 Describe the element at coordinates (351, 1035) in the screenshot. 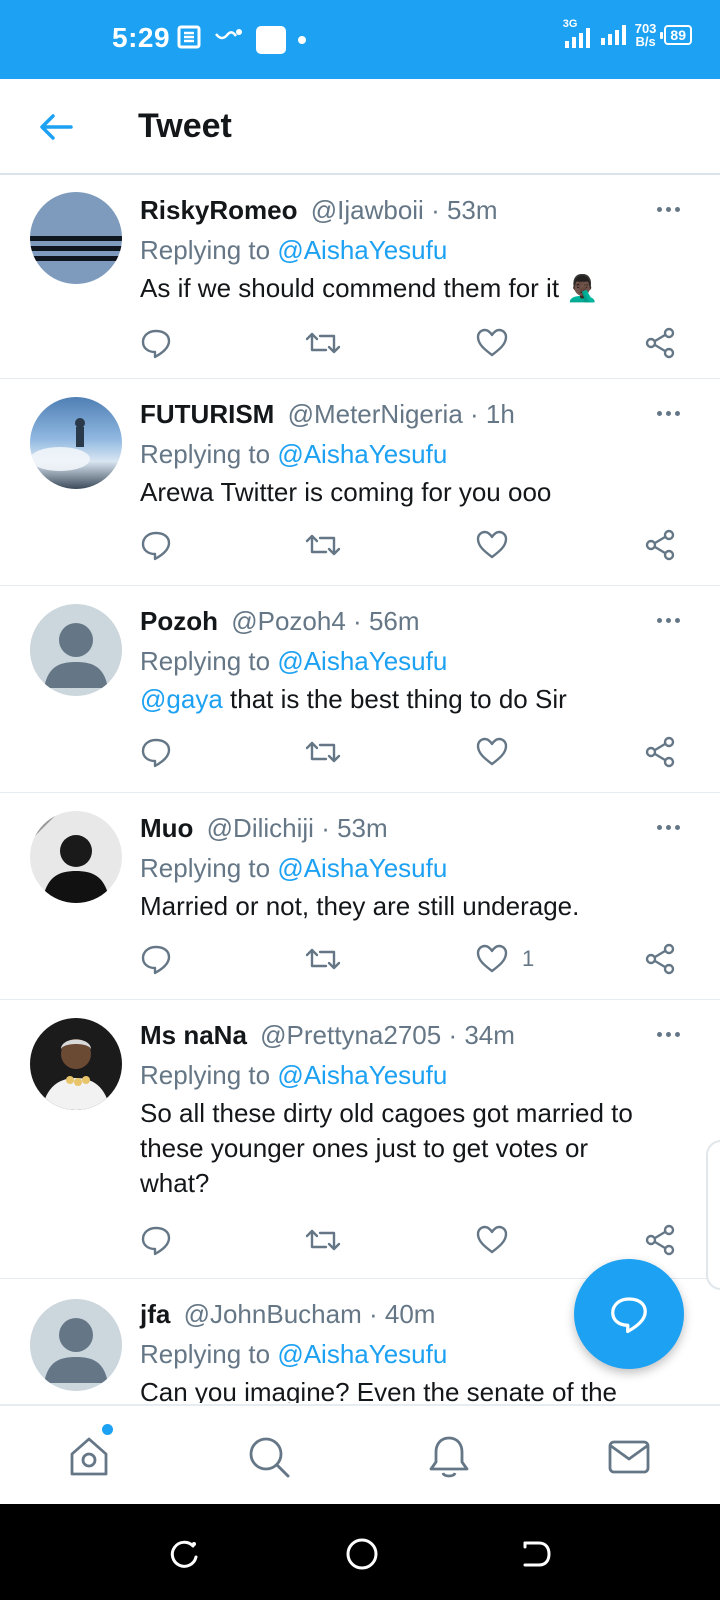

I see `author-handle: @Prettyna2705` at that location.